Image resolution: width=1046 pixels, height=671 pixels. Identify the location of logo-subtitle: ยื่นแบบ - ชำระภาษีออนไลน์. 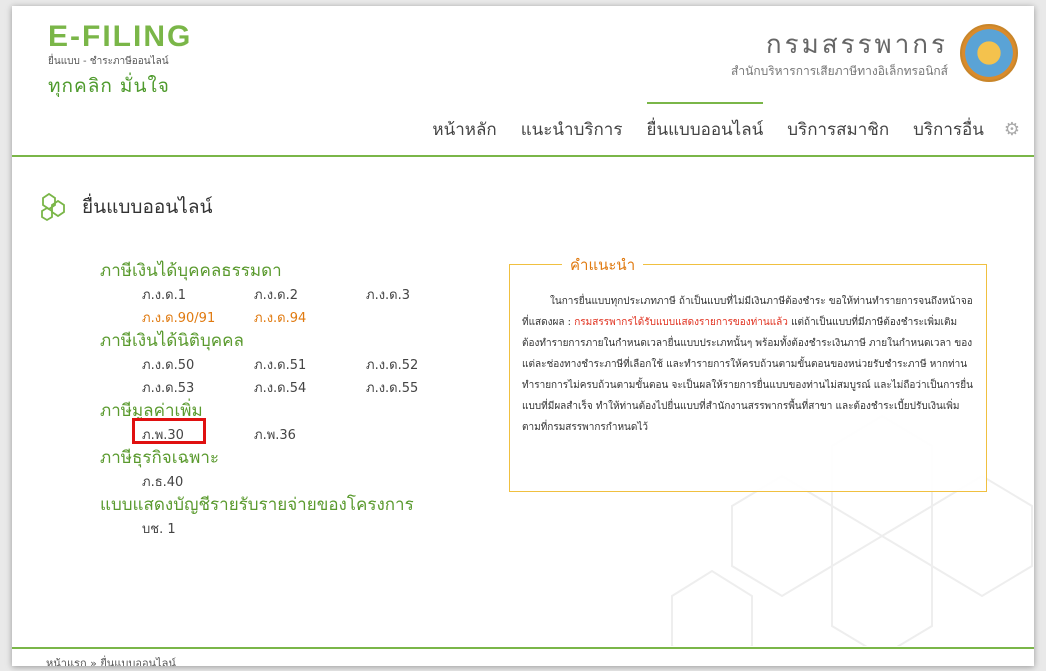
(108, 61).